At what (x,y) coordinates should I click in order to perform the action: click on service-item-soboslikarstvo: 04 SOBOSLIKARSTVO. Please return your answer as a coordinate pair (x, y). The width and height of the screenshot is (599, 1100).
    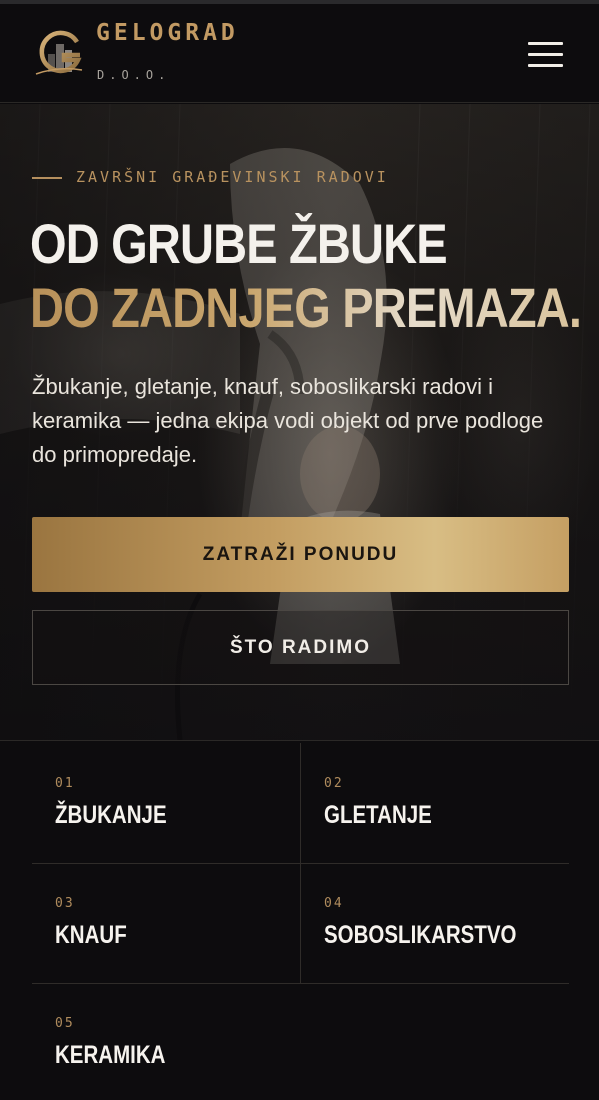
    Looking at the image, I should click on (435, 923).